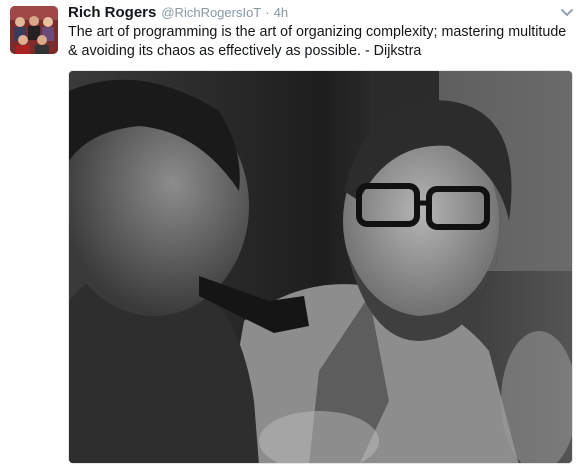  What do you see at coordinates (211, 12) in the screenshot?
I see `author-handle: @RichRogersIoT` at bounding box center [211, 12].